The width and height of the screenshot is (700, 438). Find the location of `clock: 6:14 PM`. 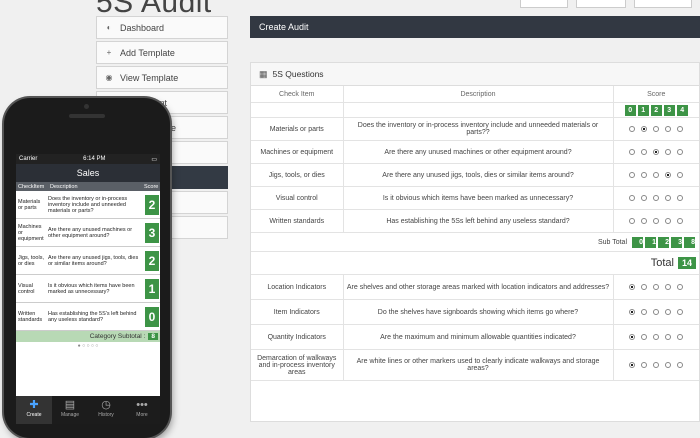

clock: 6:14 PM is located at coordinates (94, 159).